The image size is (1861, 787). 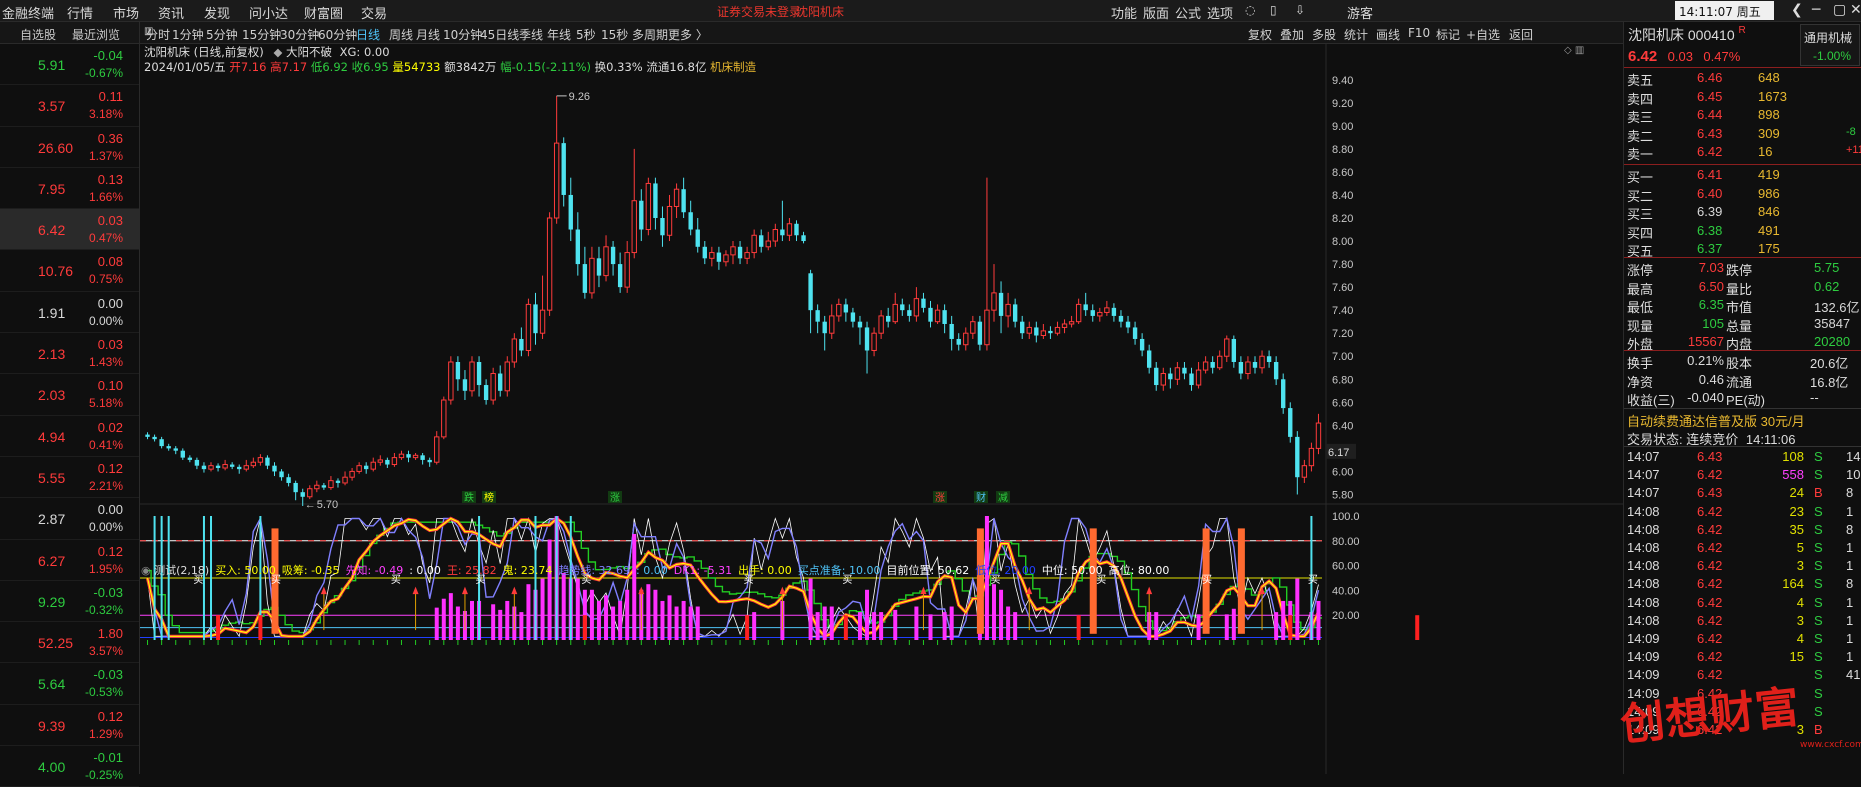 What do you see at coordinates (1419, 33) in the screenshot?
I see `toolbar-f10: F10` at bounding box center [1419, 33].